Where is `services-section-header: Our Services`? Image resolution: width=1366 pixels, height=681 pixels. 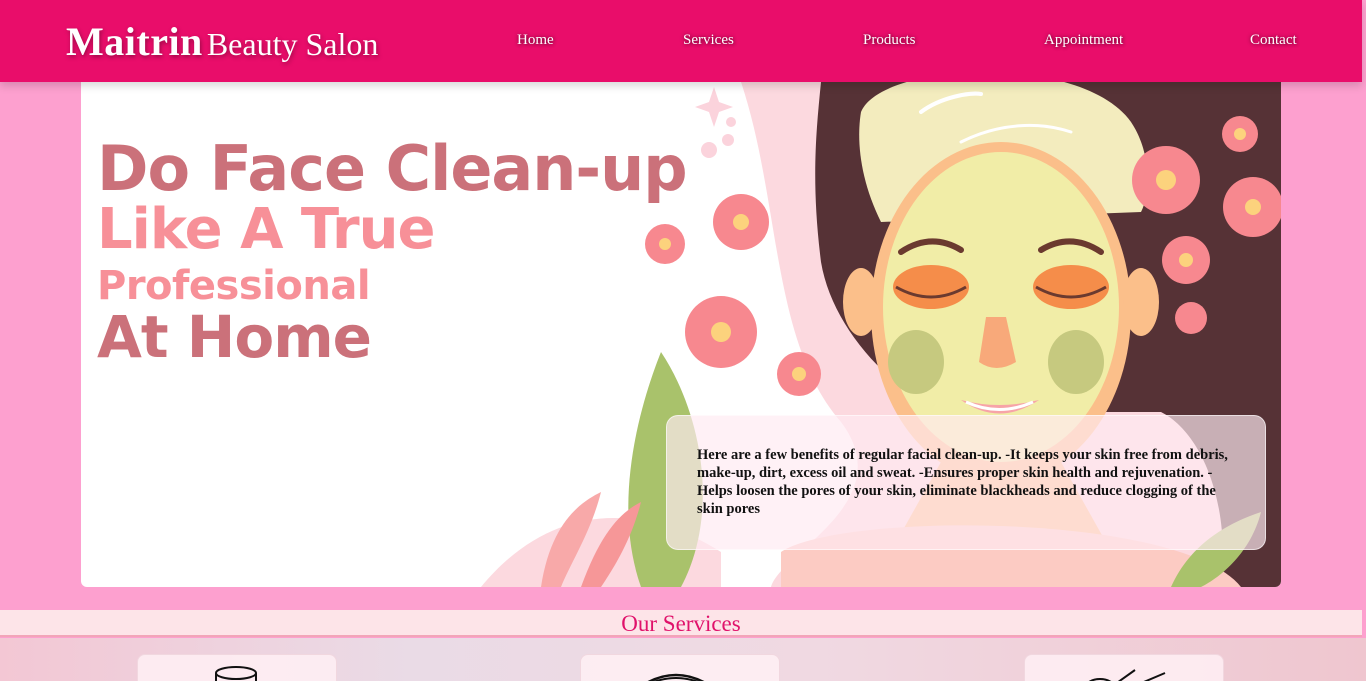 services-section-header: Our Services is located at coordinates (681, 623).